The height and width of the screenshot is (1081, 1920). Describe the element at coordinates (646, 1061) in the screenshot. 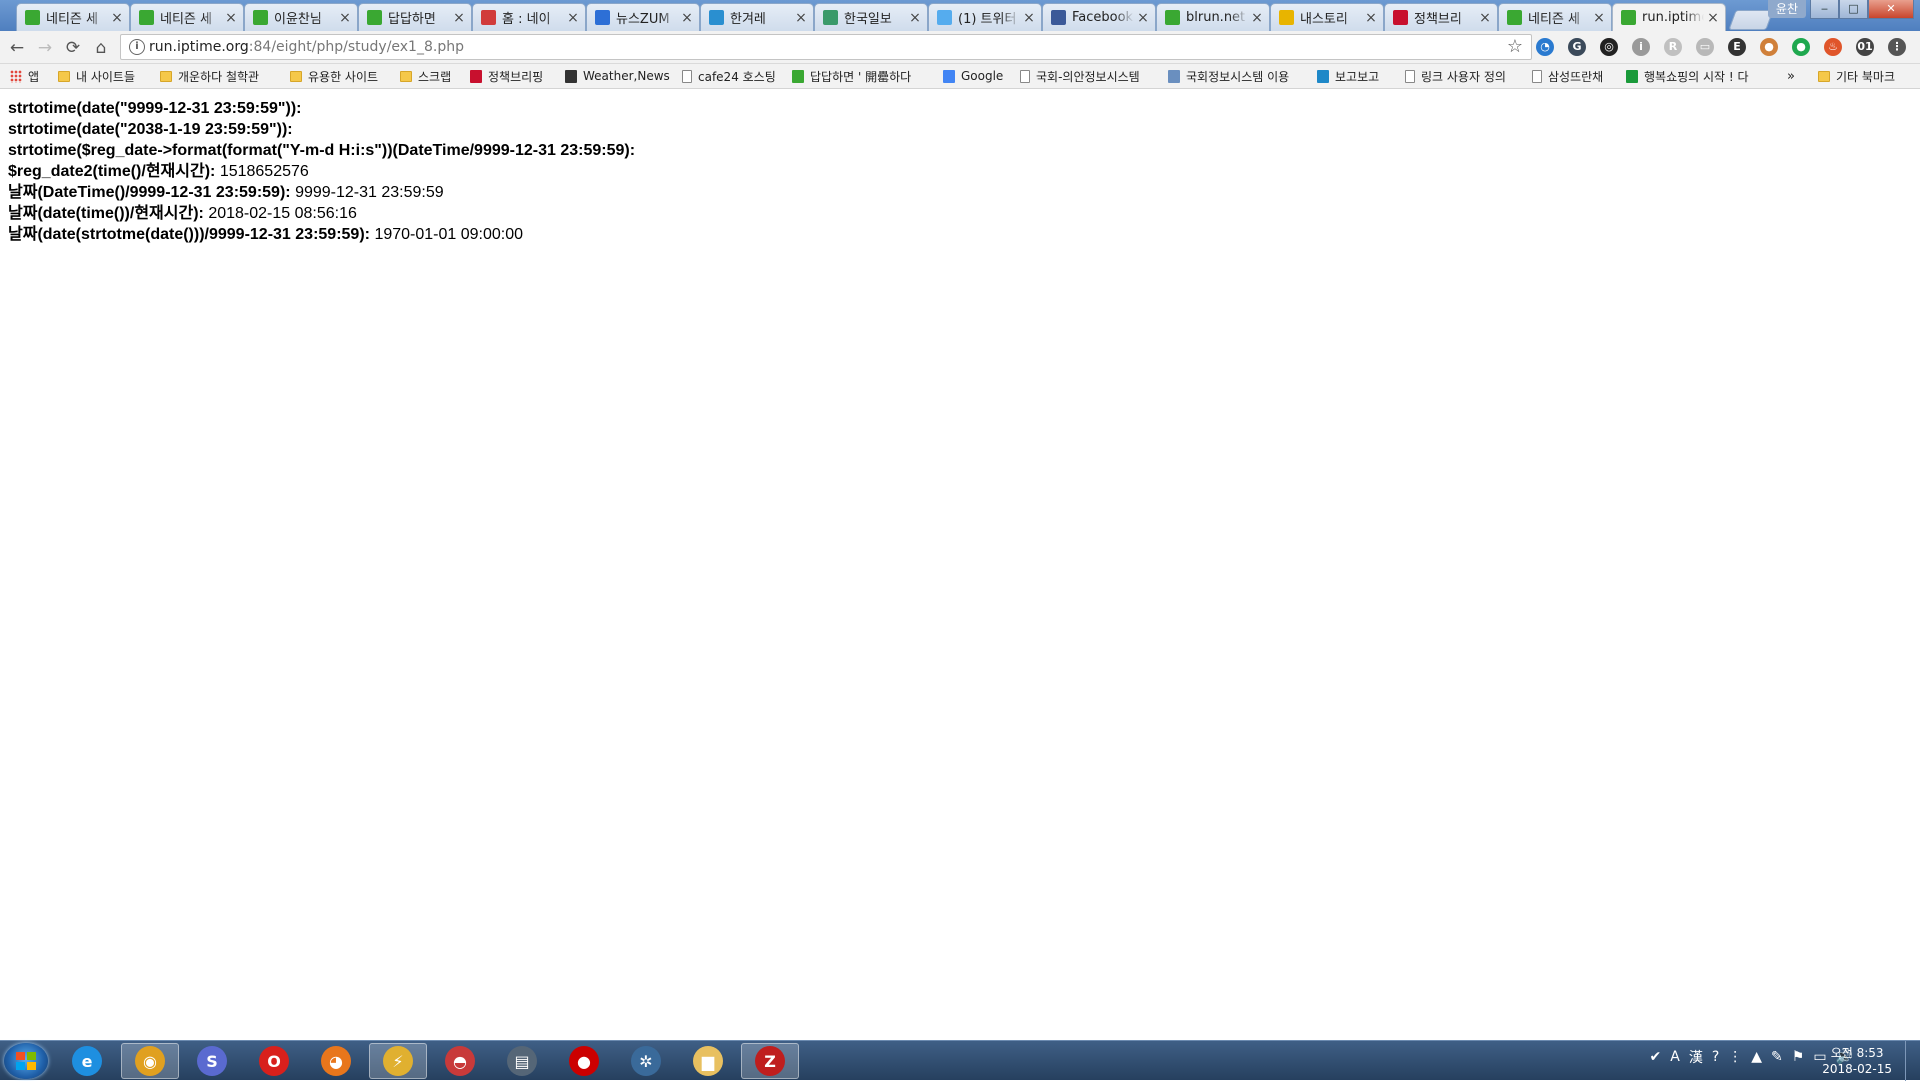

I see `taskbar-app-9: ✲` at that location.